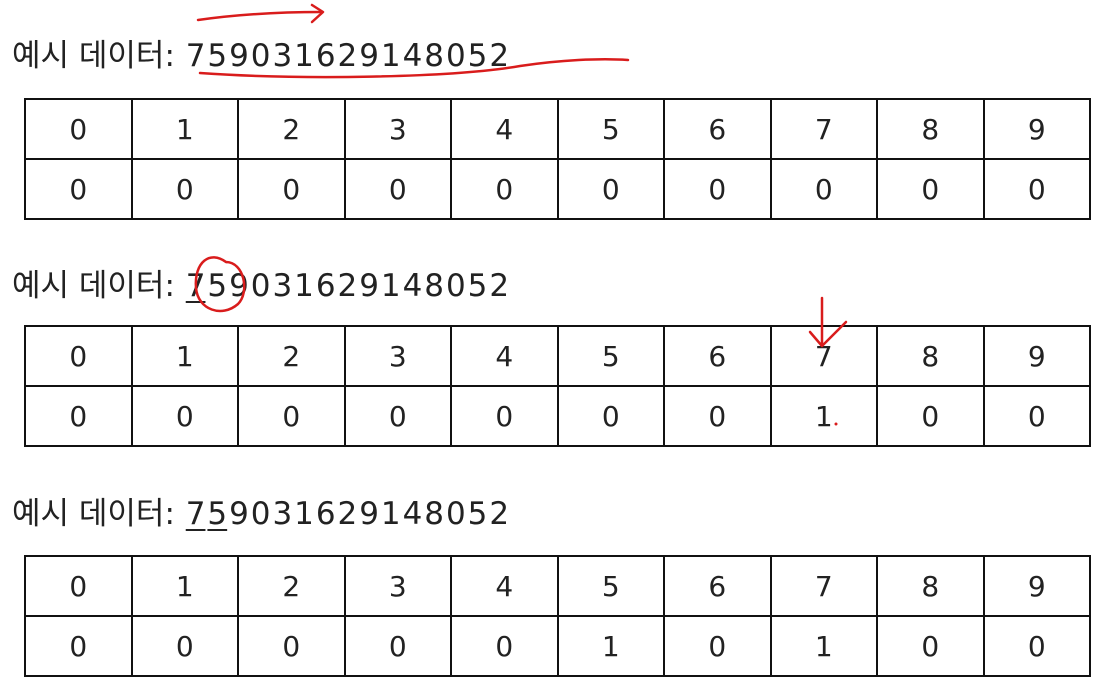 This screenshot has height=694, width=1107. What do you see at coordinates (260, 16) in the screenshot?
I see `scan-direction-arrow` at bounding box center [260, 16].